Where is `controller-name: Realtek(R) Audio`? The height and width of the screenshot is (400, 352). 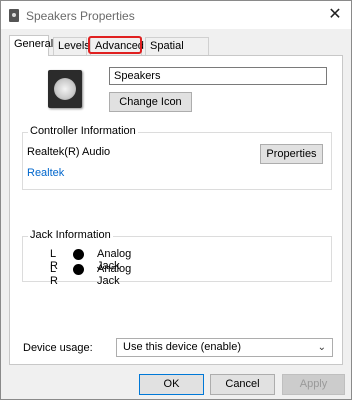 controller-name: Realtek(R) Audio is located at coordinates (69, 152).